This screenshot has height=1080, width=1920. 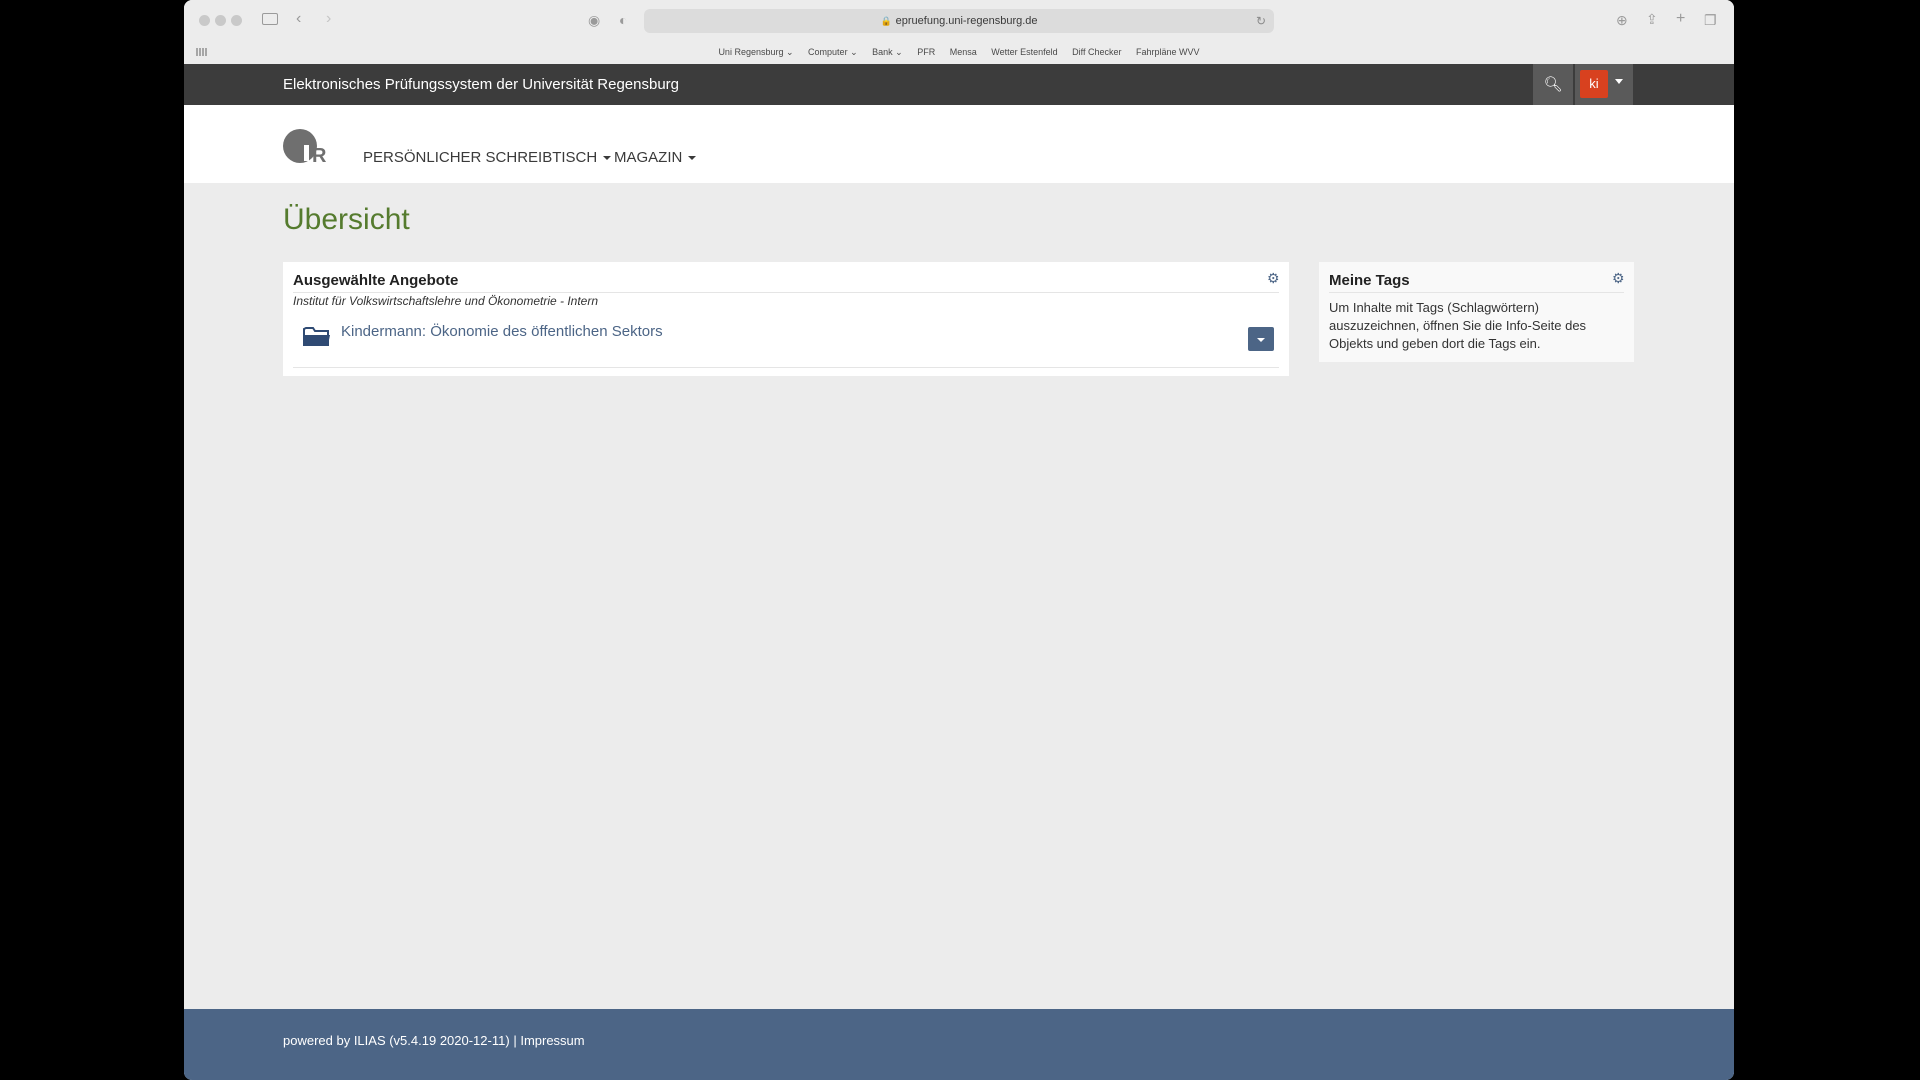 I want to click on search-button: 🔍︎, so click(x=1553, y=84).